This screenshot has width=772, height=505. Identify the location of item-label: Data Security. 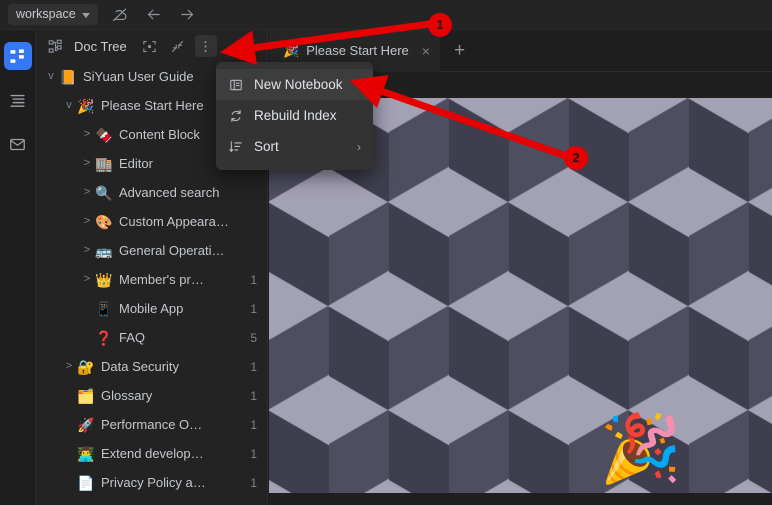
(140, 366).